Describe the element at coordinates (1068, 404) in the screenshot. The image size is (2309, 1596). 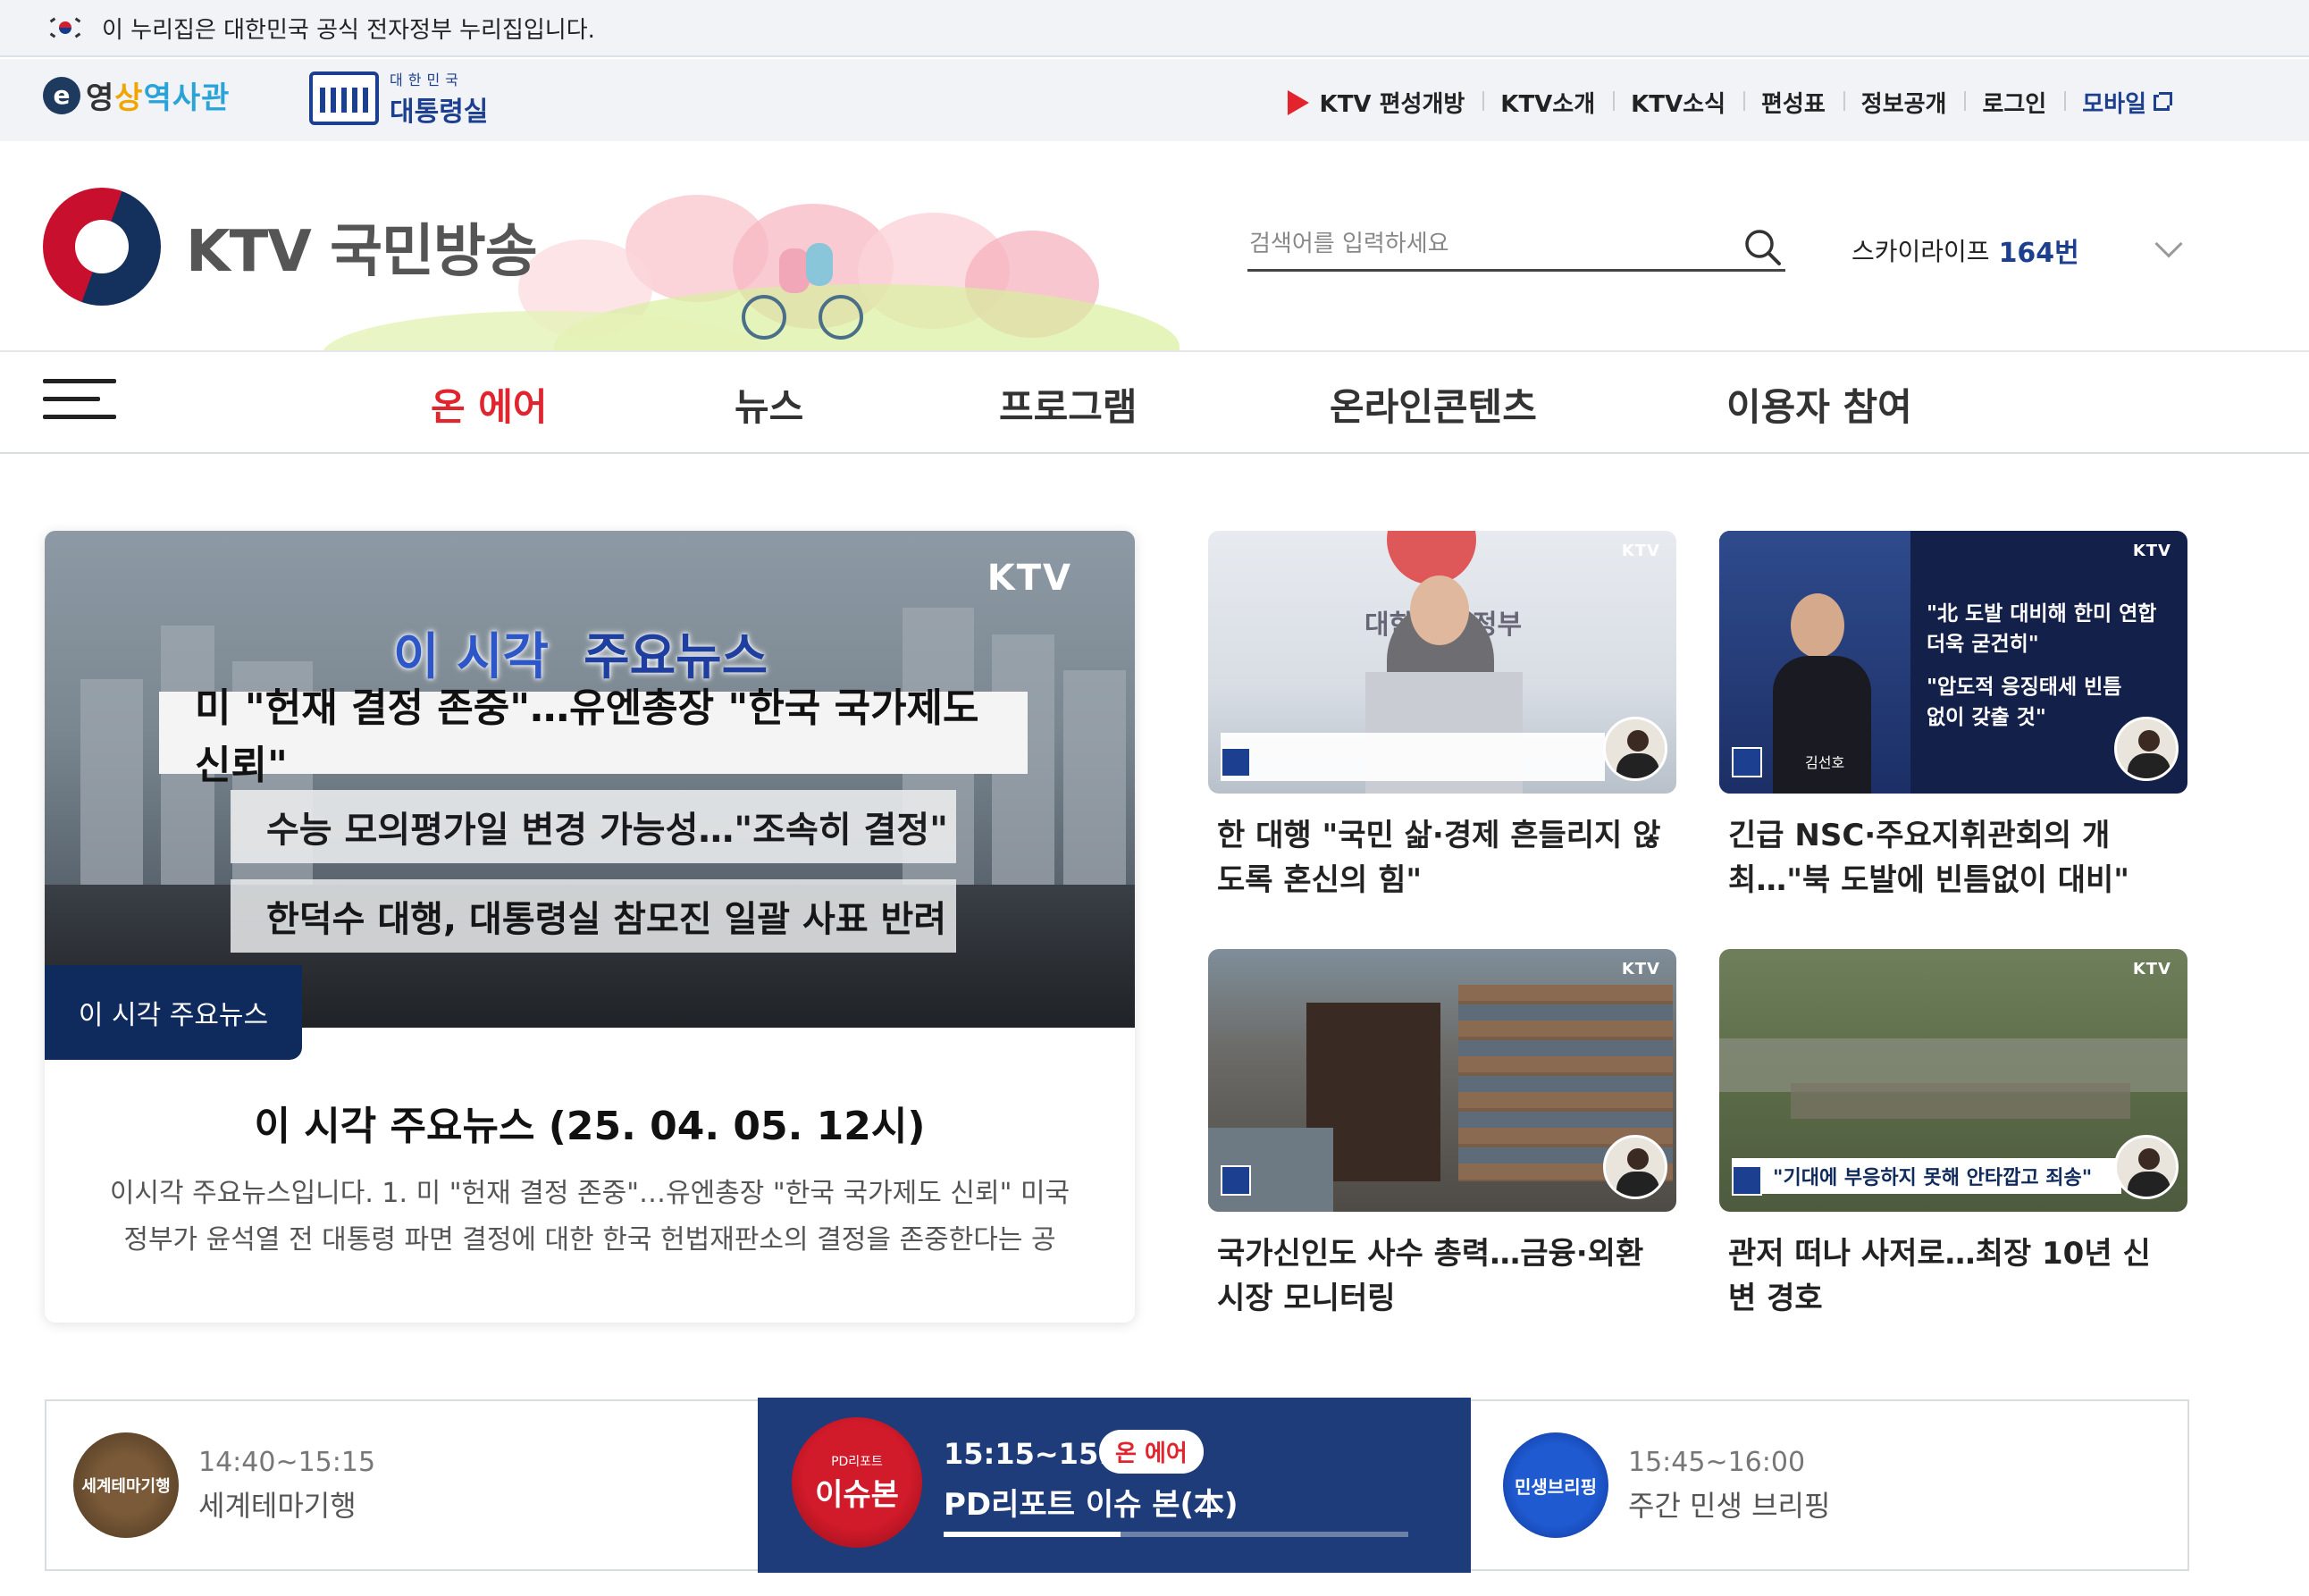
I see `nav-item-programs: 프로그램` at that location.